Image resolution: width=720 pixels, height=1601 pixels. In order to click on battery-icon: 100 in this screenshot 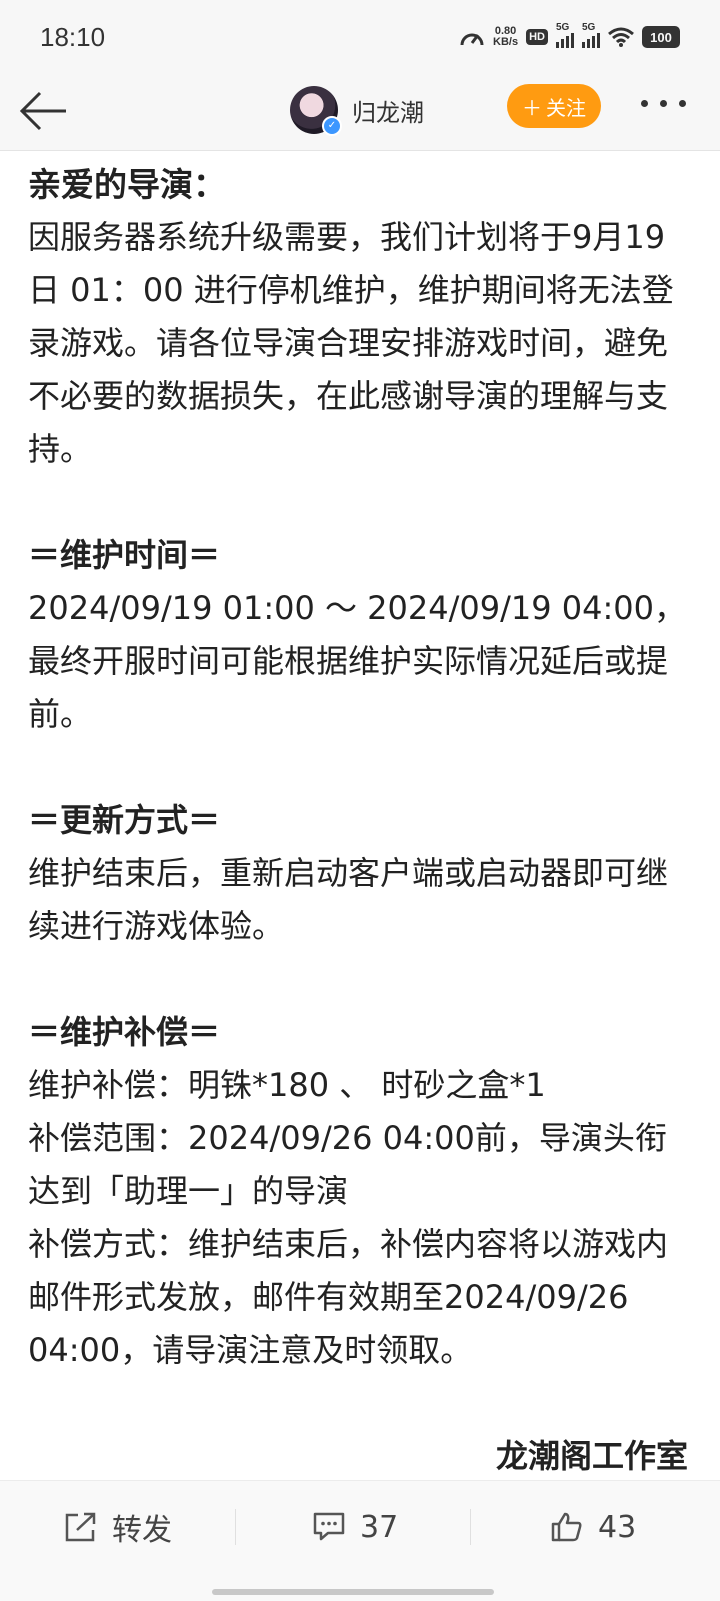, I will do `click(661, 37)`.